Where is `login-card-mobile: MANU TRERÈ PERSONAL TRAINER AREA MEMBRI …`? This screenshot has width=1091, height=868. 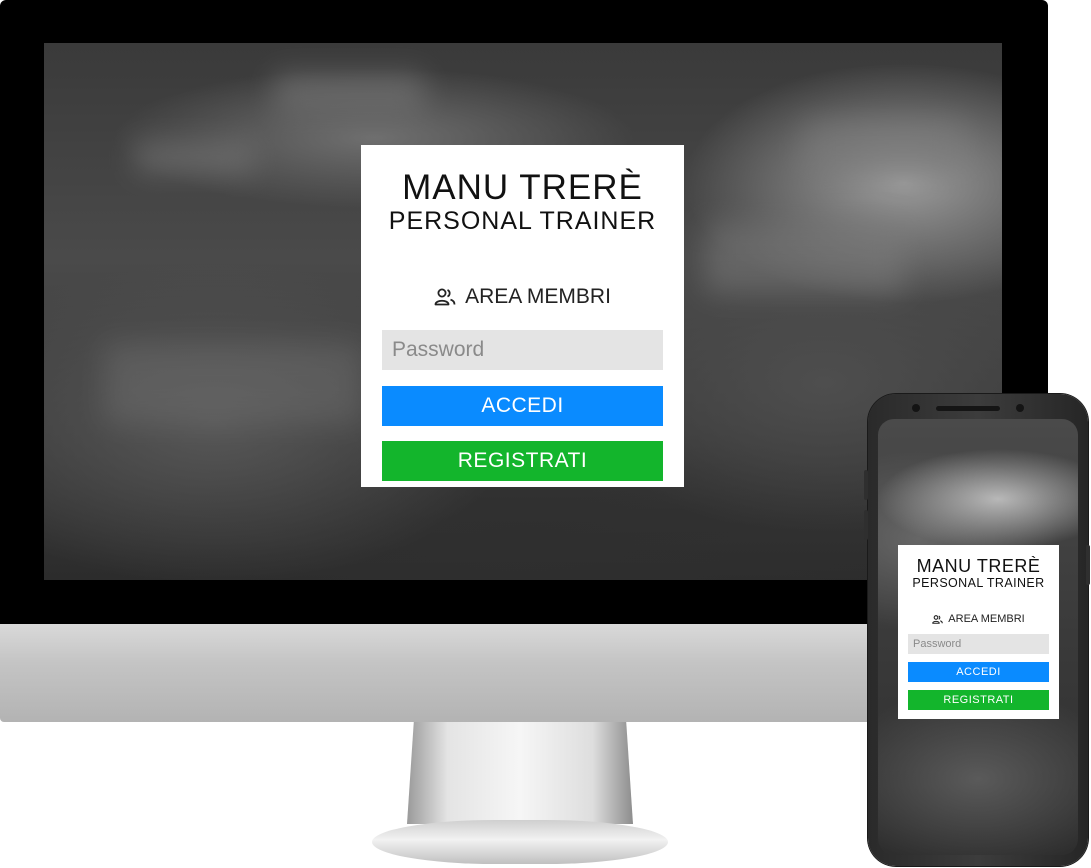 login-card-mobile: MANU TRERÈ PERSONAL TRAINER AREA MEMBRI … is located at coordinates (978, 632).